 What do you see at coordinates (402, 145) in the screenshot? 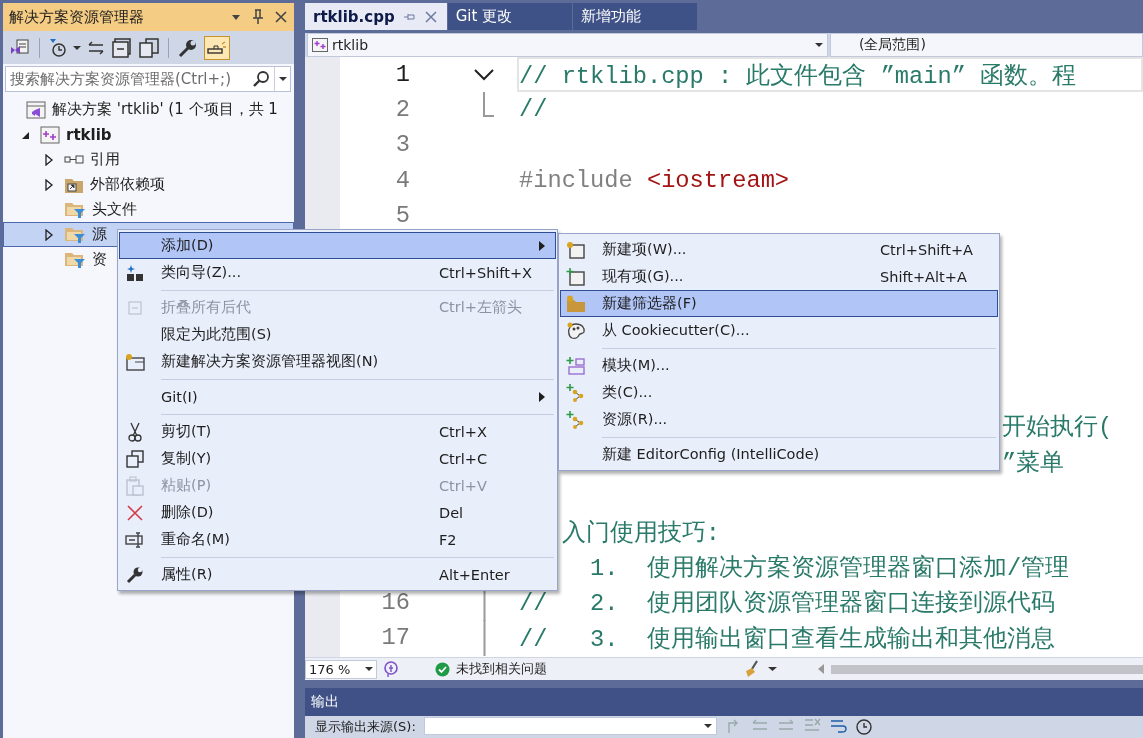
I see `line-number: 3` at bounding box center [402, 145].